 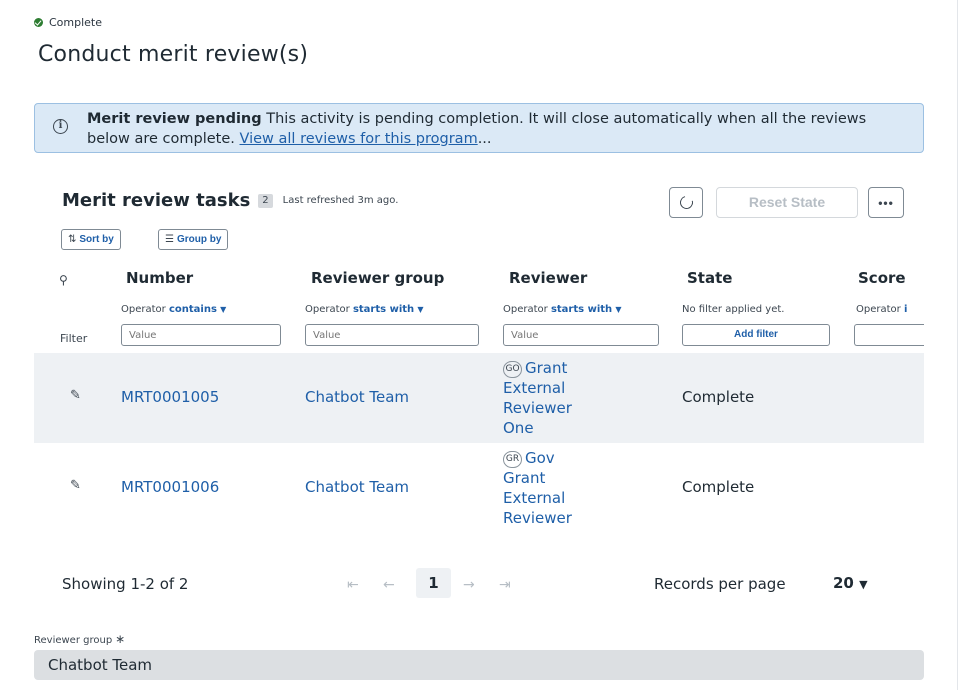 What do you see at coordinates (389, 585) in the screenshot?
I see `previous-page-icon: ←` at bounding box center [389, 585].